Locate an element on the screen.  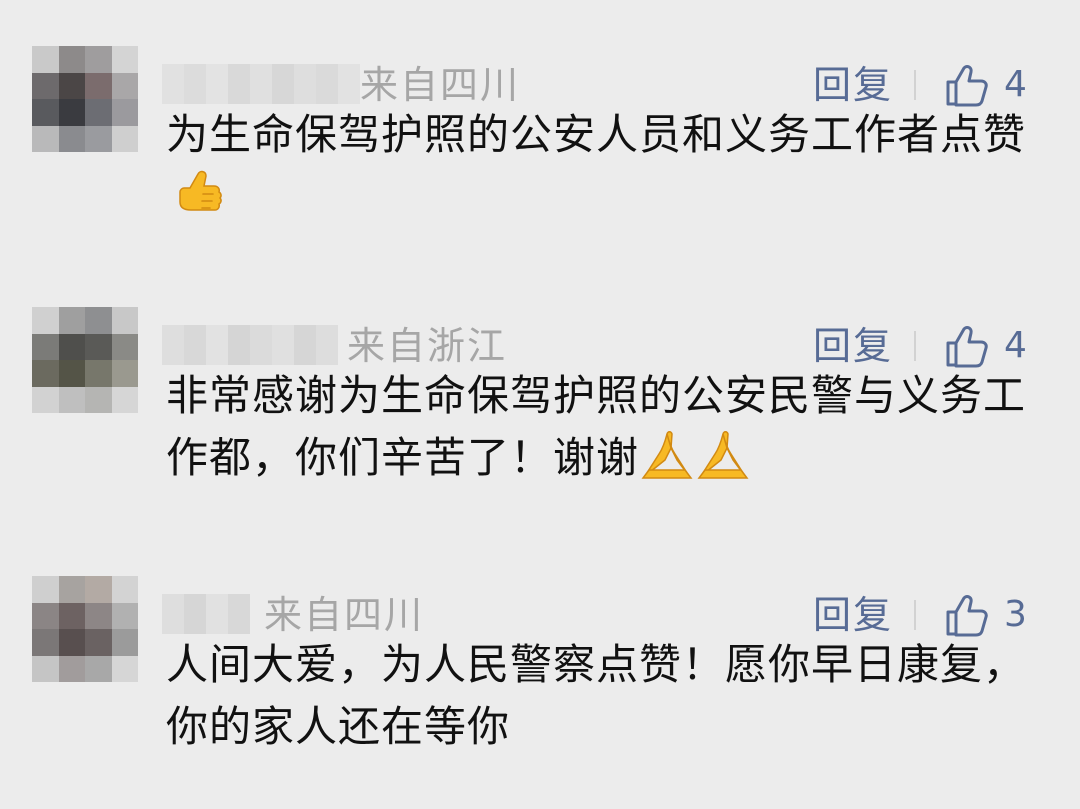
comment-text-container: 非常感谢为生命保驾护照的公安民警与义务工作都，你们辛苦了！谢谢 is located at coordinates (596, 427).